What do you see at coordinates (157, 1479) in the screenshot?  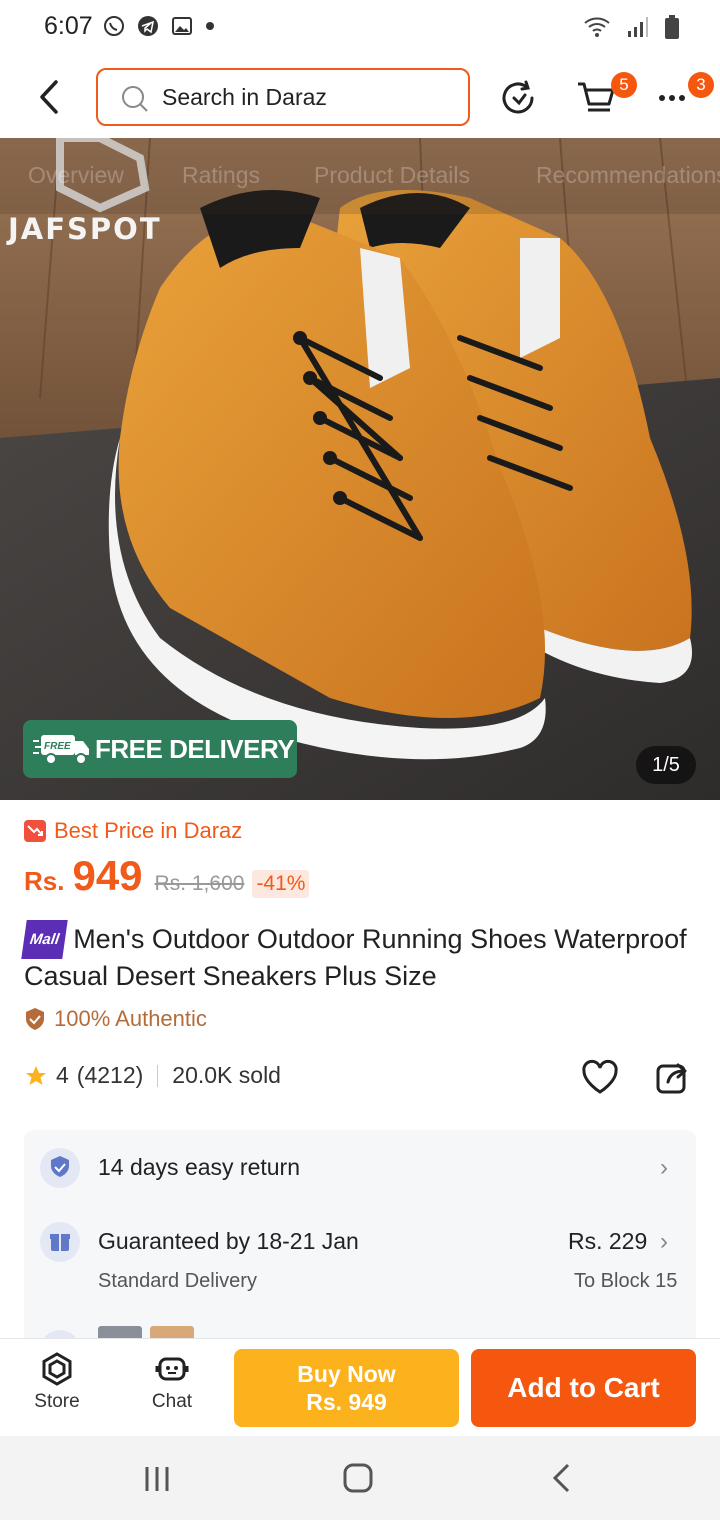 I see `recent-apps-icon` at bounding box center [157, 1479].